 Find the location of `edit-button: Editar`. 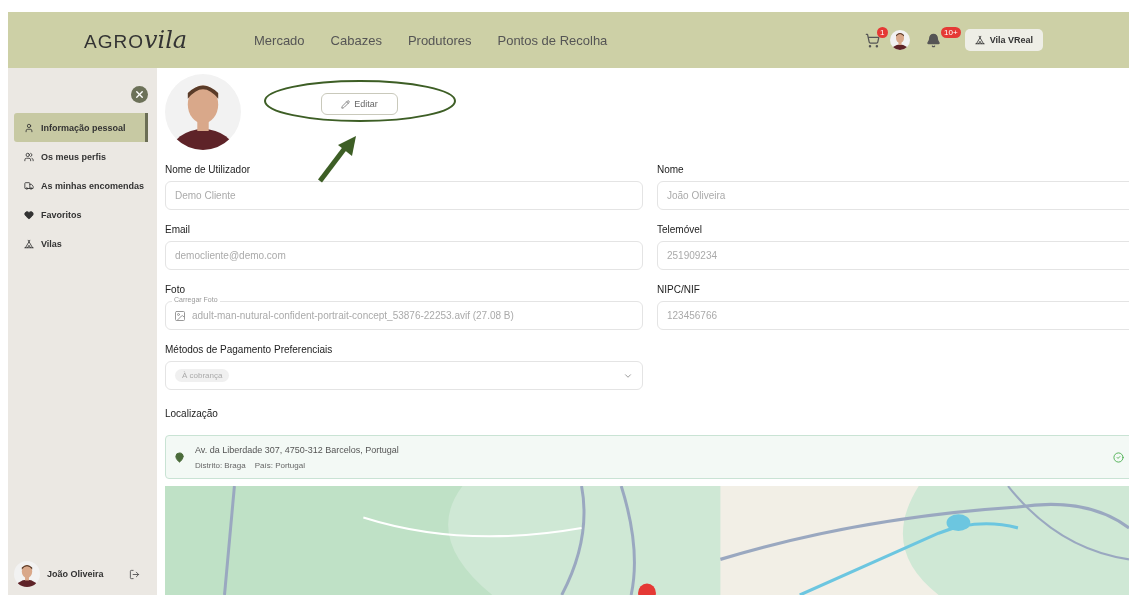

edit-button: Editar is located at coordinates (359, 104).